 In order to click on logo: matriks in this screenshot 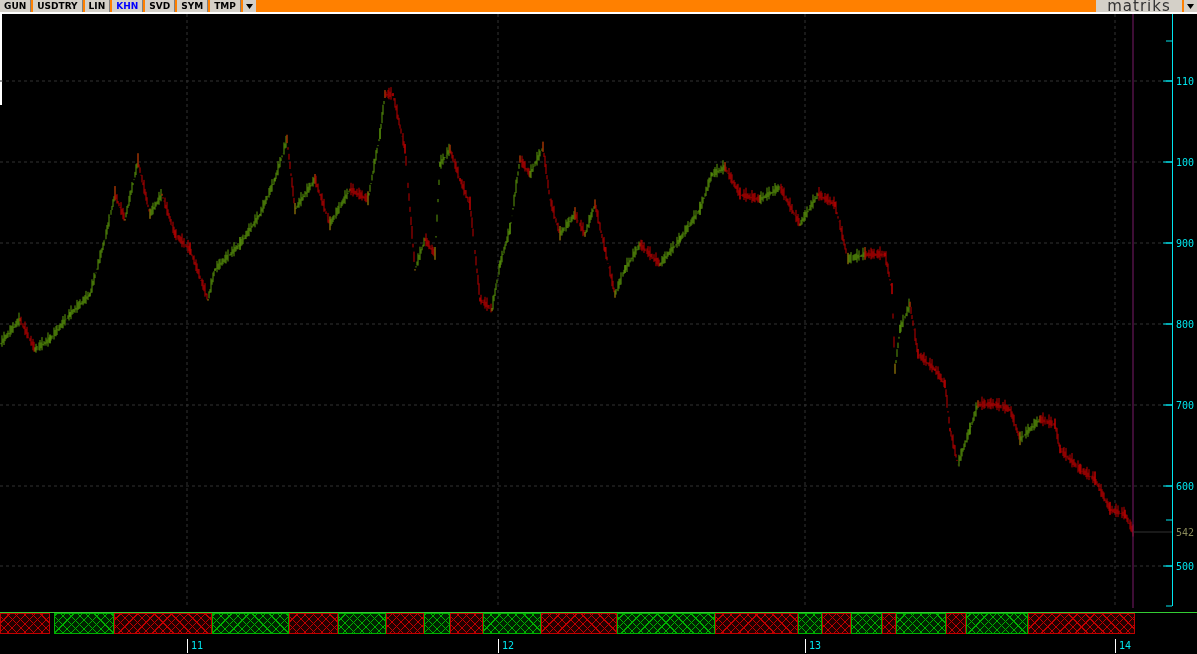, I will do `click(1139, 6)`.